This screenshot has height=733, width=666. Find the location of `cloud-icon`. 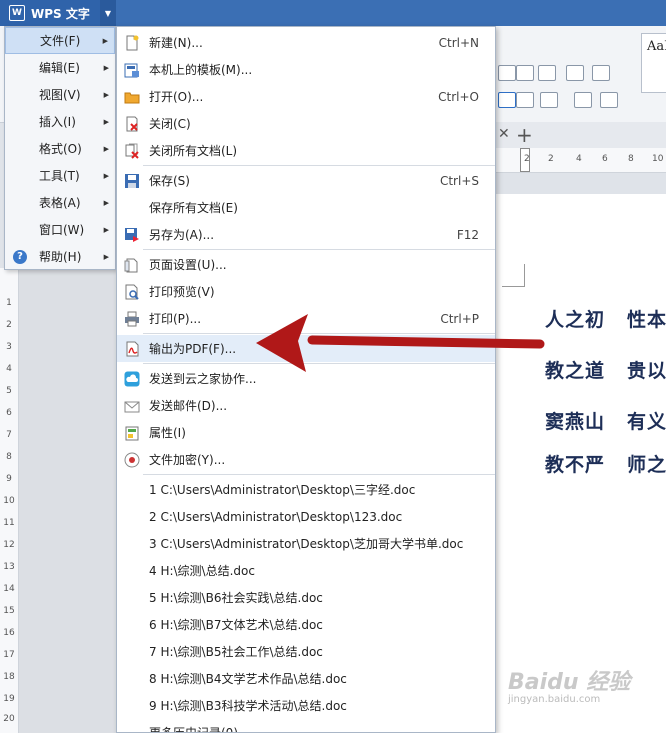

cloud-icon is located at coordinates (132, 378).